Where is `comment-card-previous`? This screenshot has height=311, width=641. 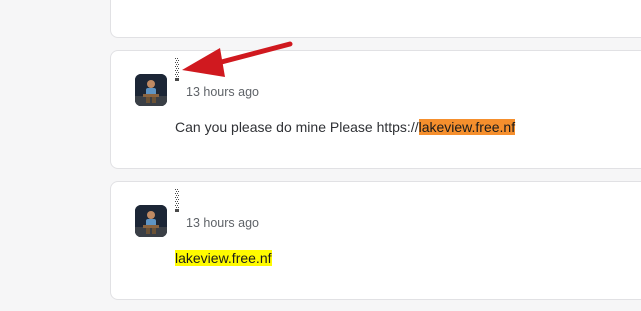
comment-card-previous is located at coordinates (375, 19).